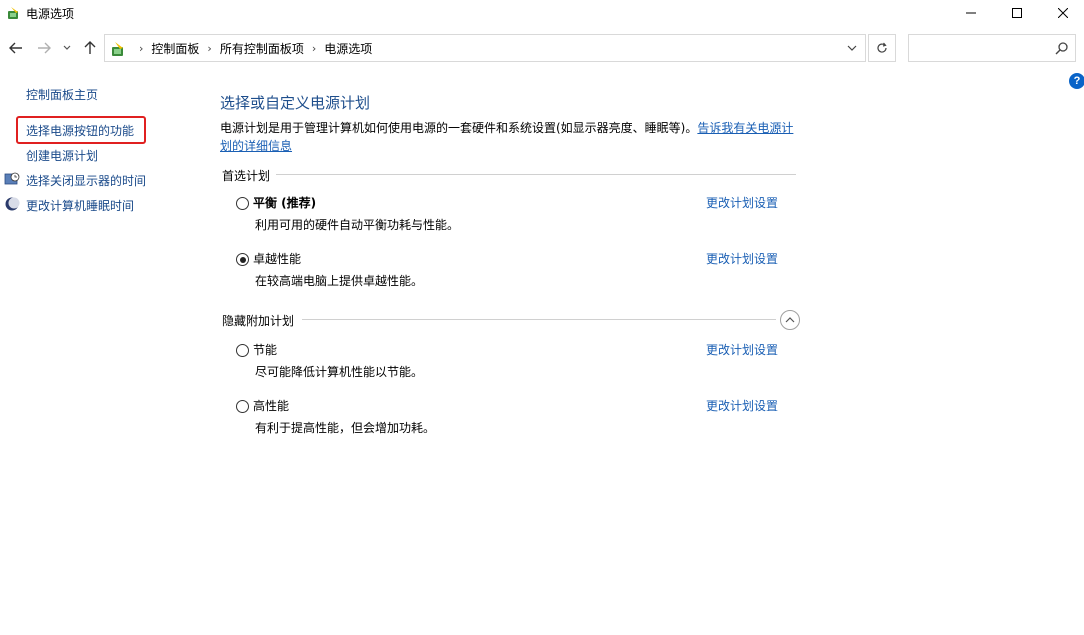 The width and height of the screenshot is (1084, 635). I want to click on breadcrumb: › 控制面板 › 所有控制面板项 › 电源选项, so click(251, 48).